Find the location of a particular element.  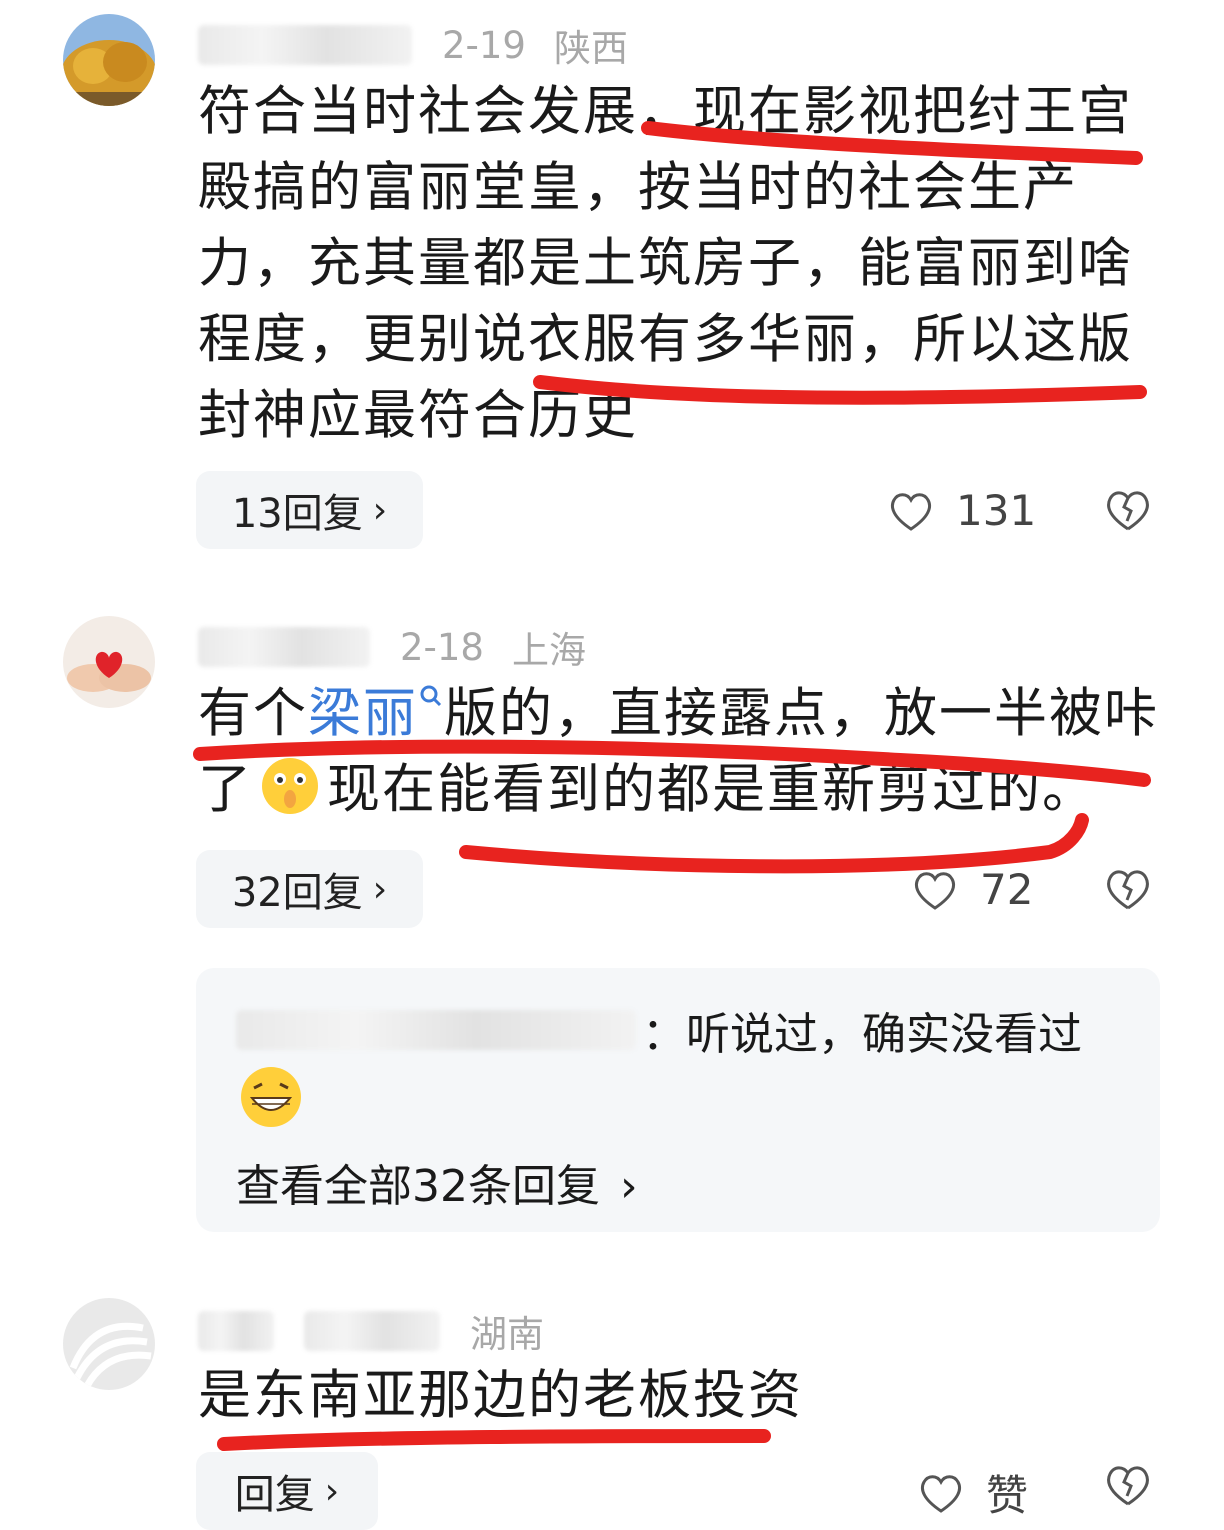

comment-meta: 湖南 is located at coordinates (371, 1331).